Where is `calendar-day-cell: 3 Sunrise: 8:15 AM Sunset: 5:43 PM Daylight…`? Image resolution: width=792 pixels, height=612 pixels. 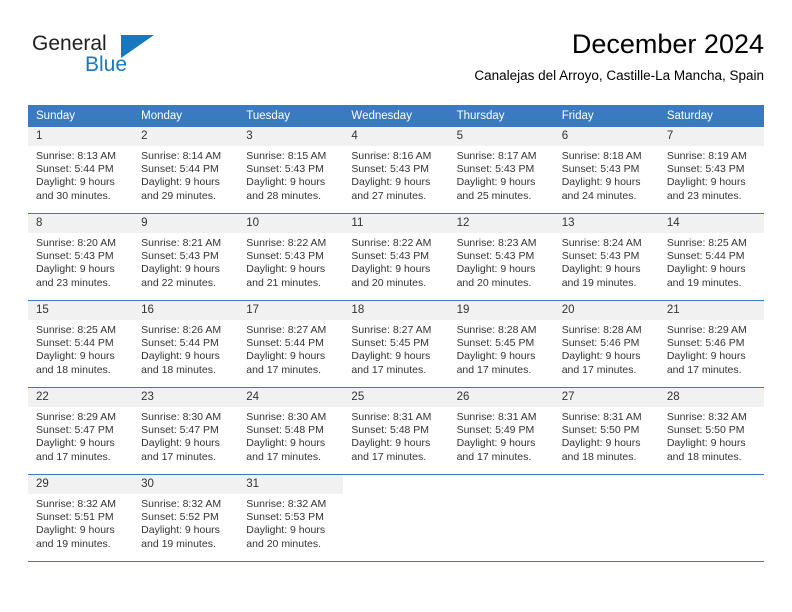 calendar-day-cell: 3 Sunrise: 8:15 AM Sunset: 5:43 PM Daylight… is located at coordinates (291, 170).